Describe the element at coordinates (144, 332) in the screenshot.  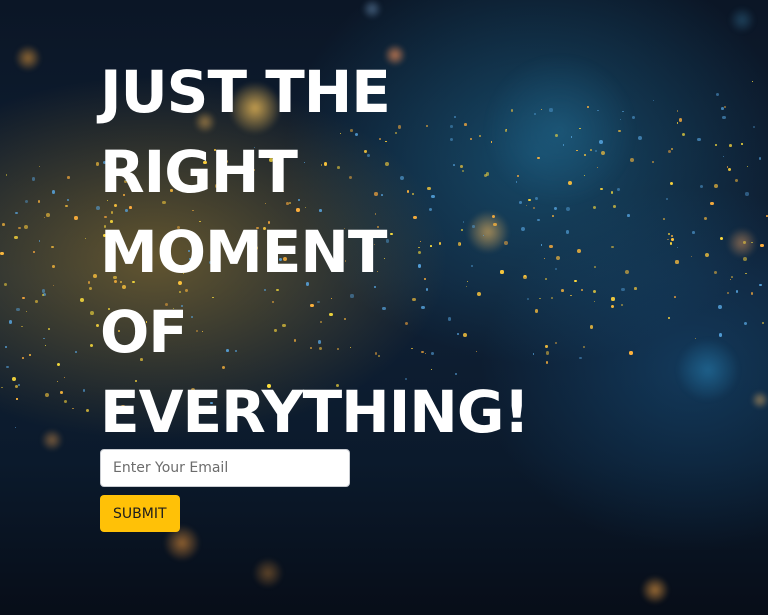
I see `headline-line: OF` at that location.